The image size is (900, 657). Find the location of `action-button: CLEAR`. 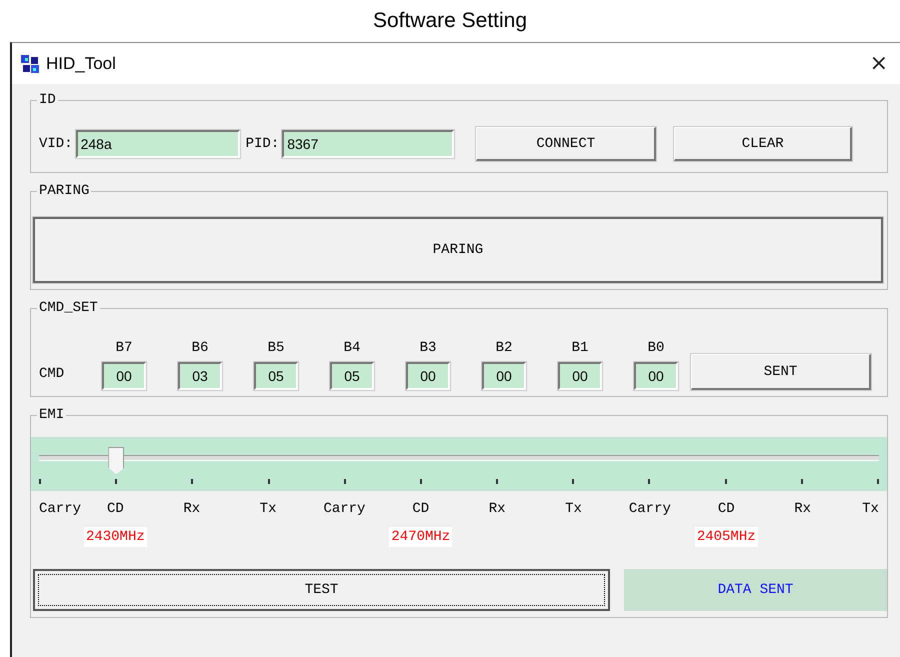

action-button: CLEAR is located at coordinates (763, 144).